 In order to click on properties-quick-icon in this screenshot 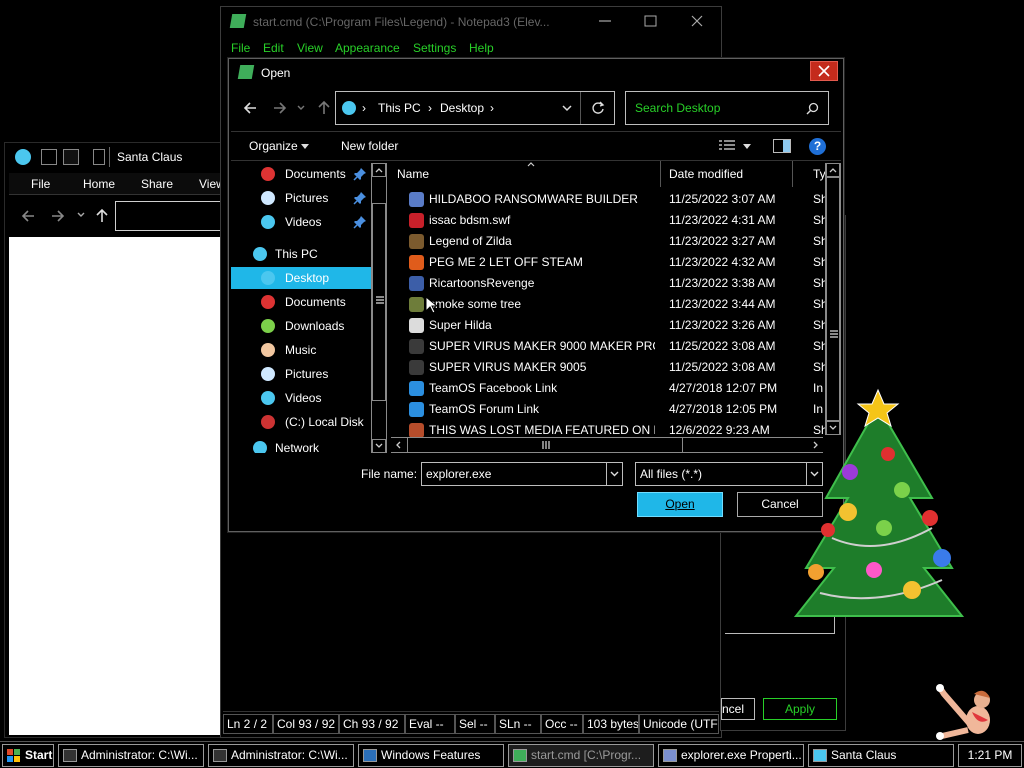, I will do `click(49, 157)`.